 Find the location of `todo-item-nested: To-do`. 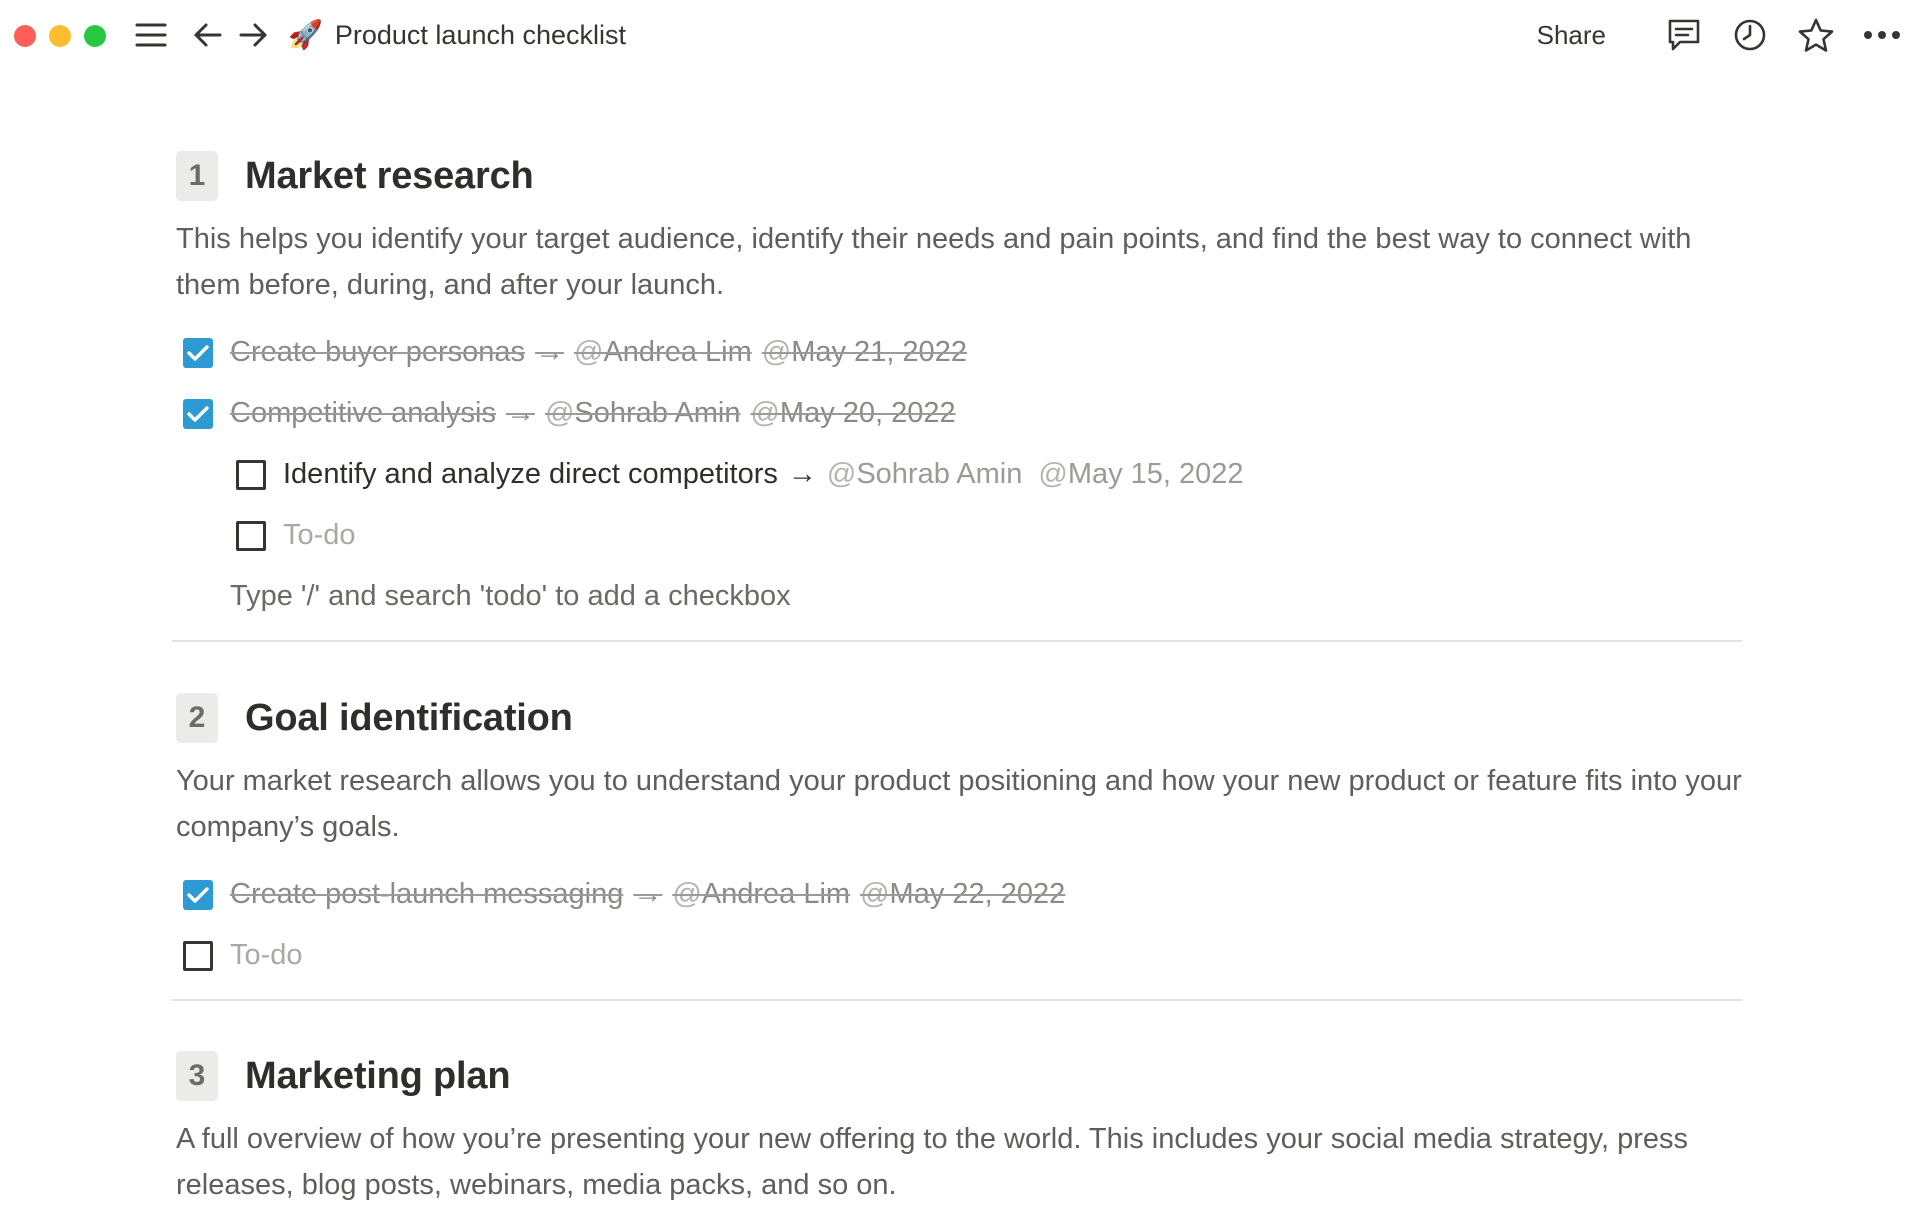

todo-item-nested: To-do is located at coordinates (957, 535).